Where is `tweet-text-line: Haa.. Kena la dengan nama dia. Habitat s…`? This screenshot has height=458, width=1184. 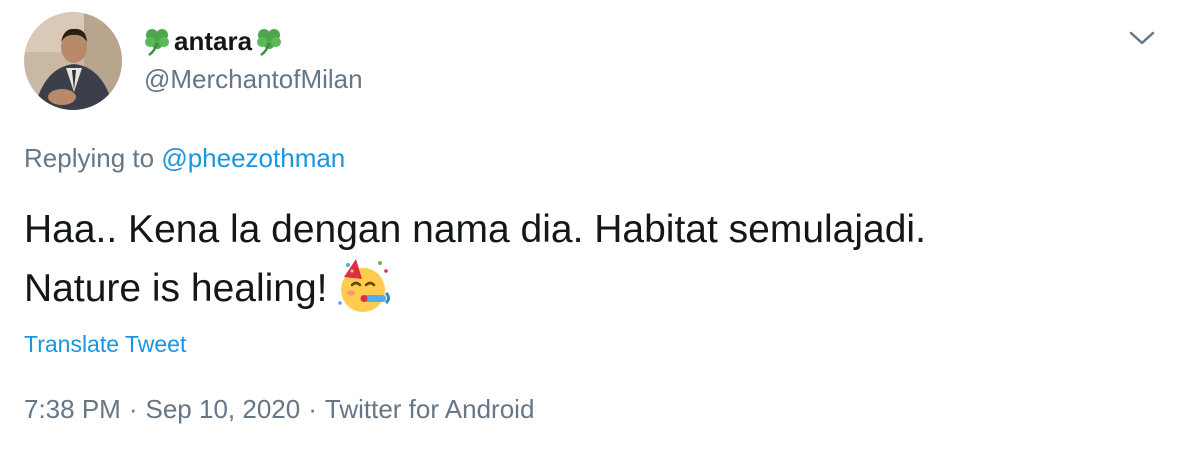
tweet-text-line: Haa.. Kena la dengan nama dia. Habitat s… is located at coordinates (475, 229).